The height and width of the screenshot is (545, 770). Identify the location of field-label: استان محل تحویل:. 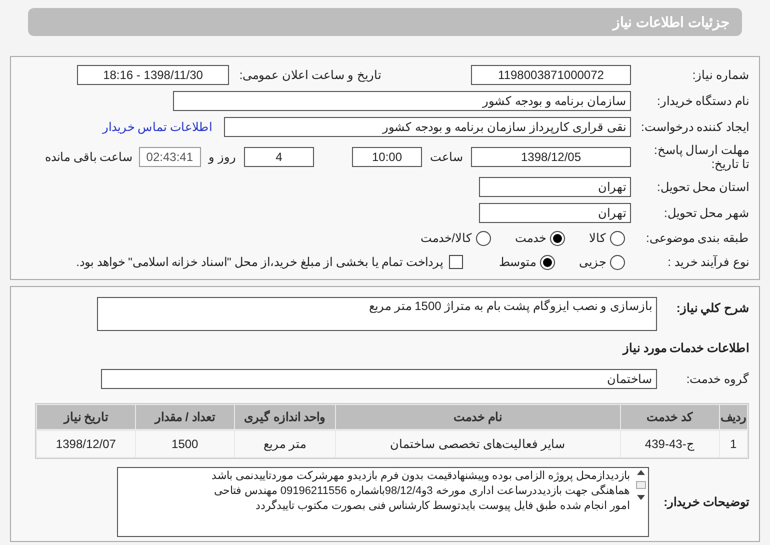
(702, 187).